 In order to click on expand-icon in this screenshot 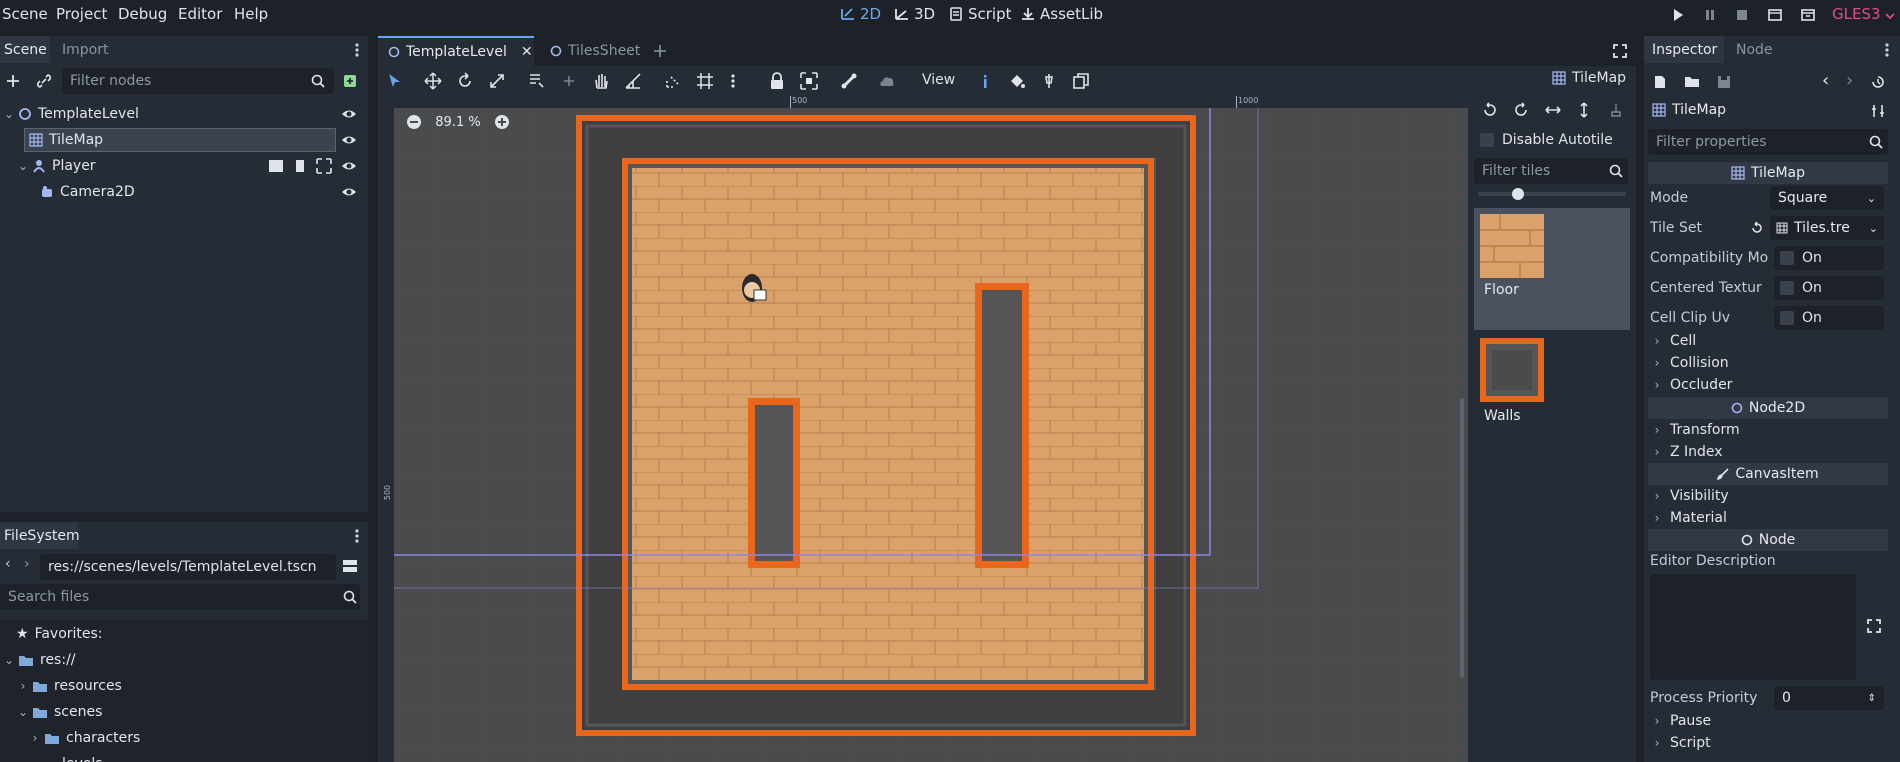, I will do `click(1874, 626)`.